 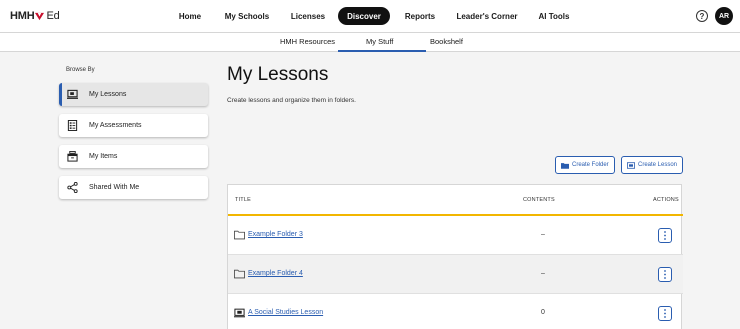 What do you see at coordinates (307, 43) in the screenshot?
I see `tab-hmh-resources: HMH Resources` at bounding box center [307, 43].